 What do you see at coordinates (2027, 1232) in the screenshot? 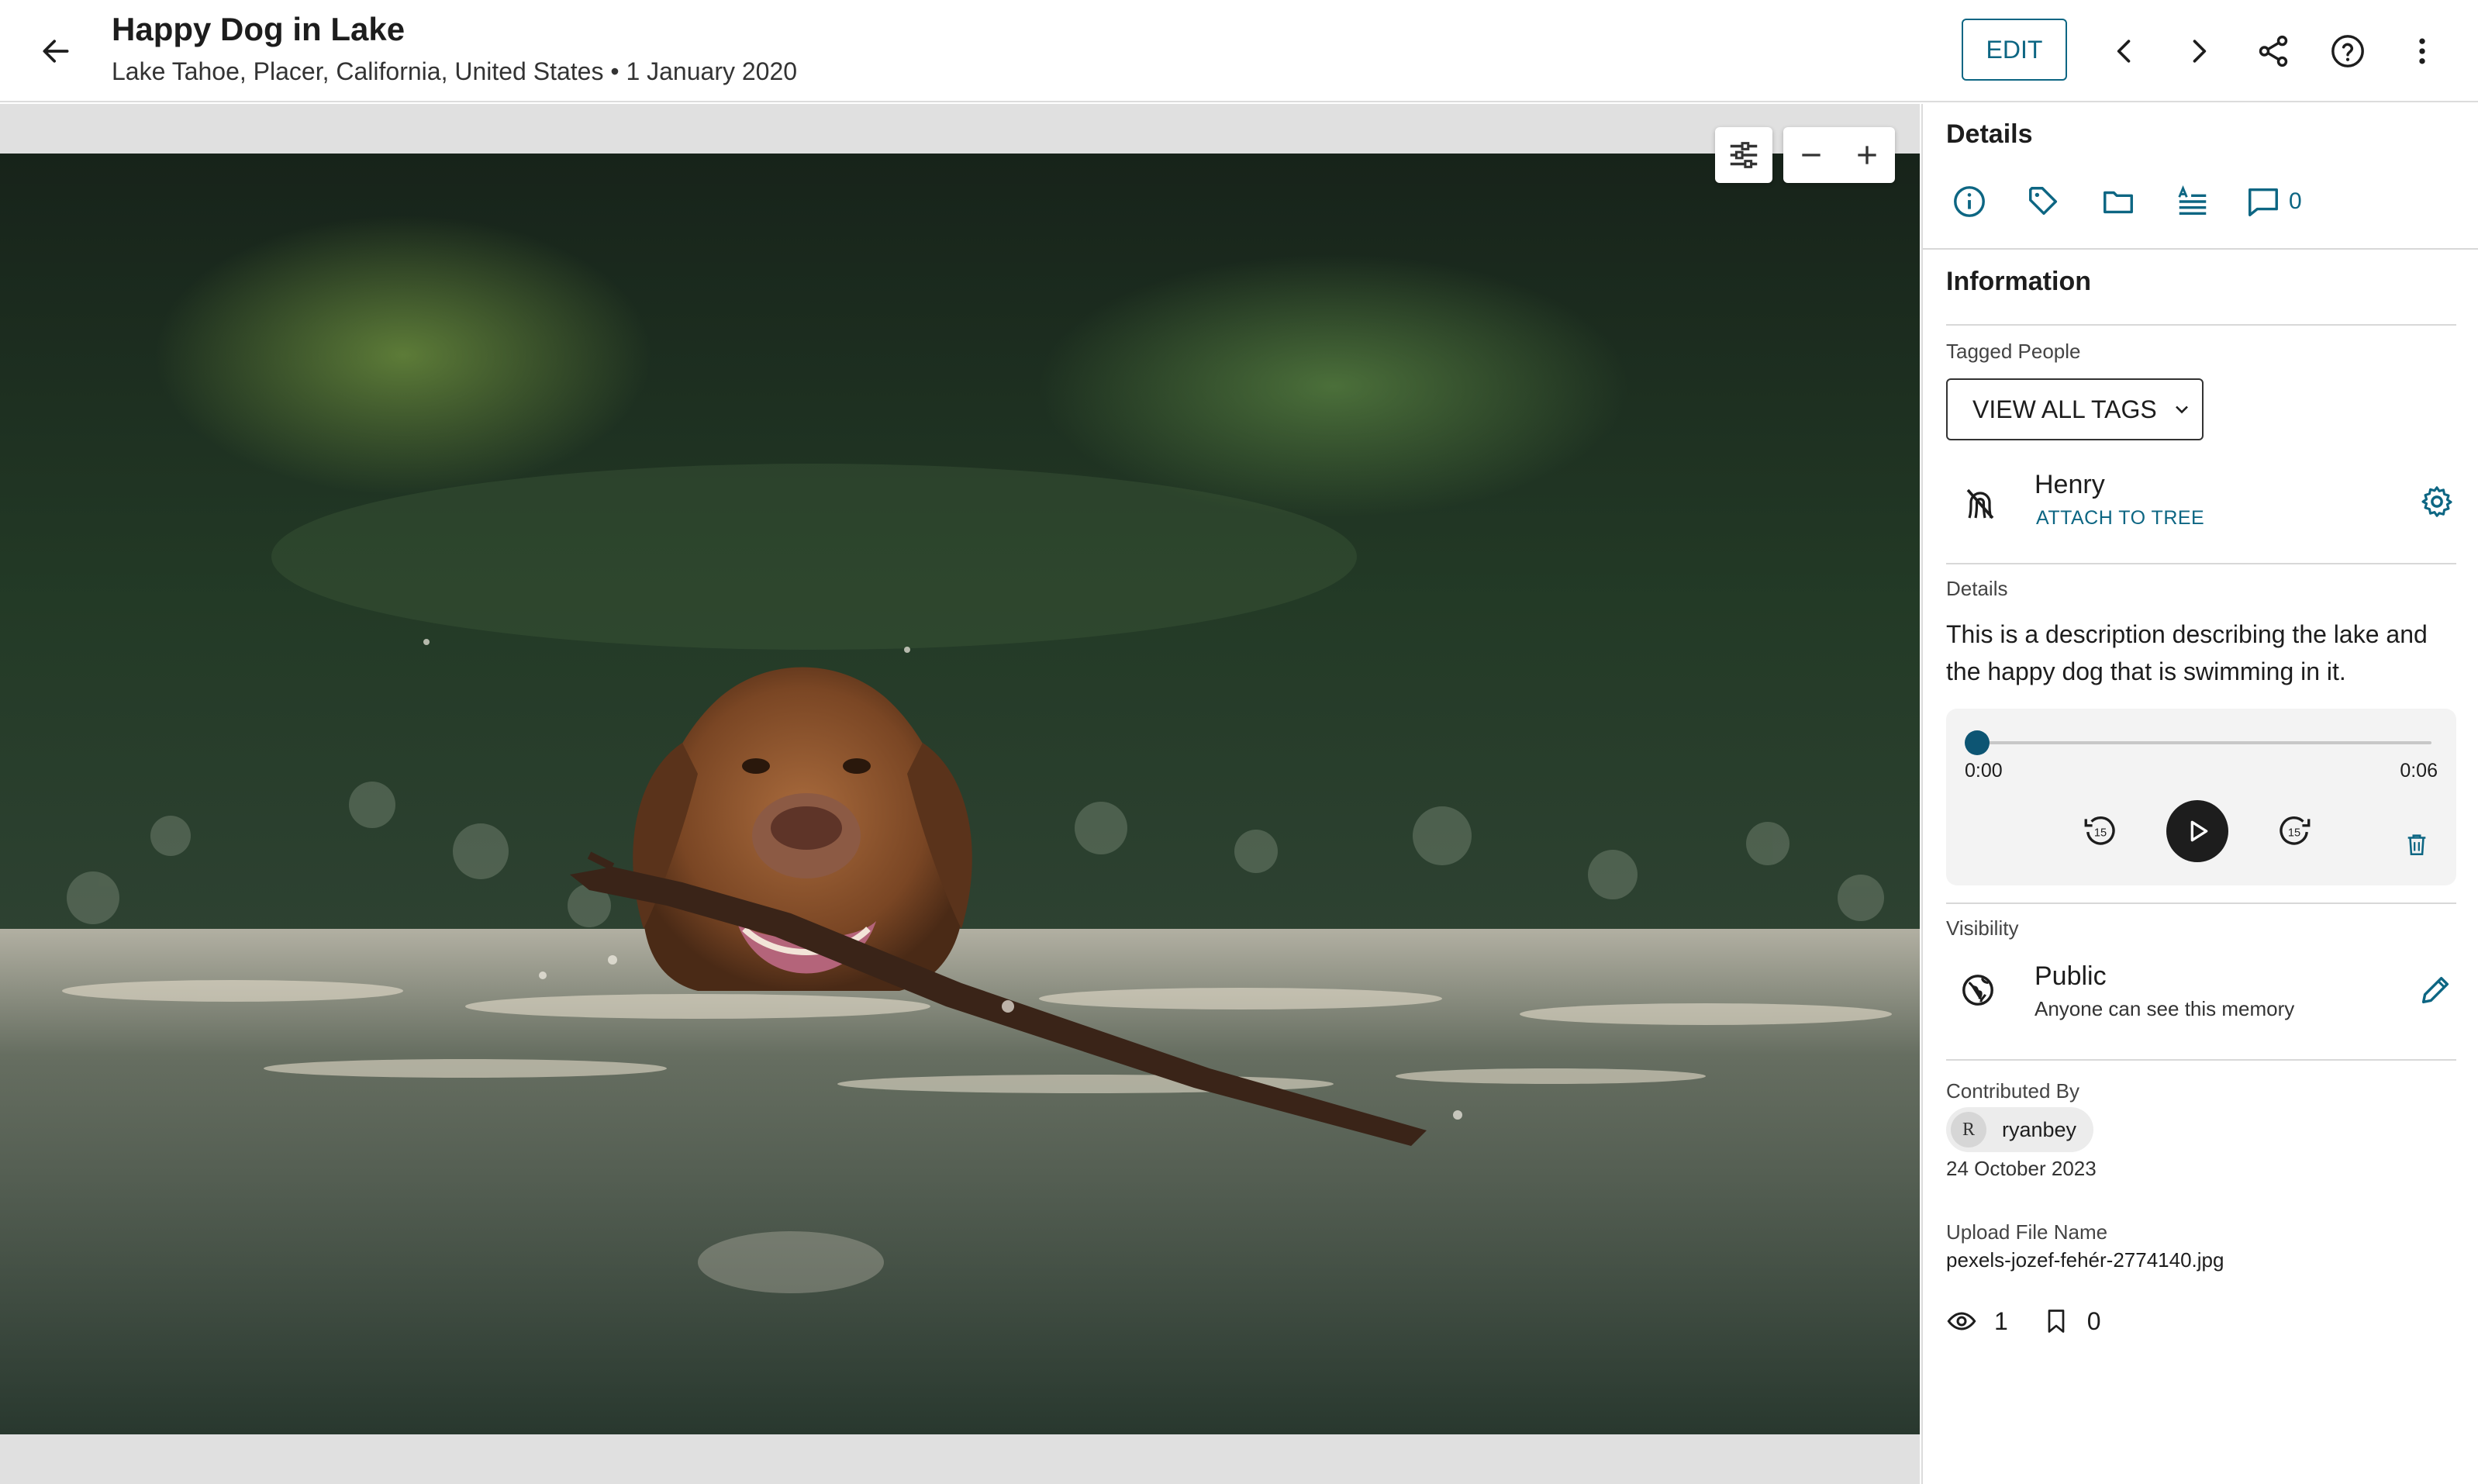
I see `upload-file-label: Upload File Name` at bounding box center [2027, 1232].